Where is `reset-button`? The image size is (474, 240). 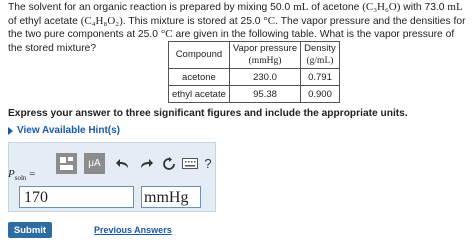
reset-button is located at coordinates (168, 163).